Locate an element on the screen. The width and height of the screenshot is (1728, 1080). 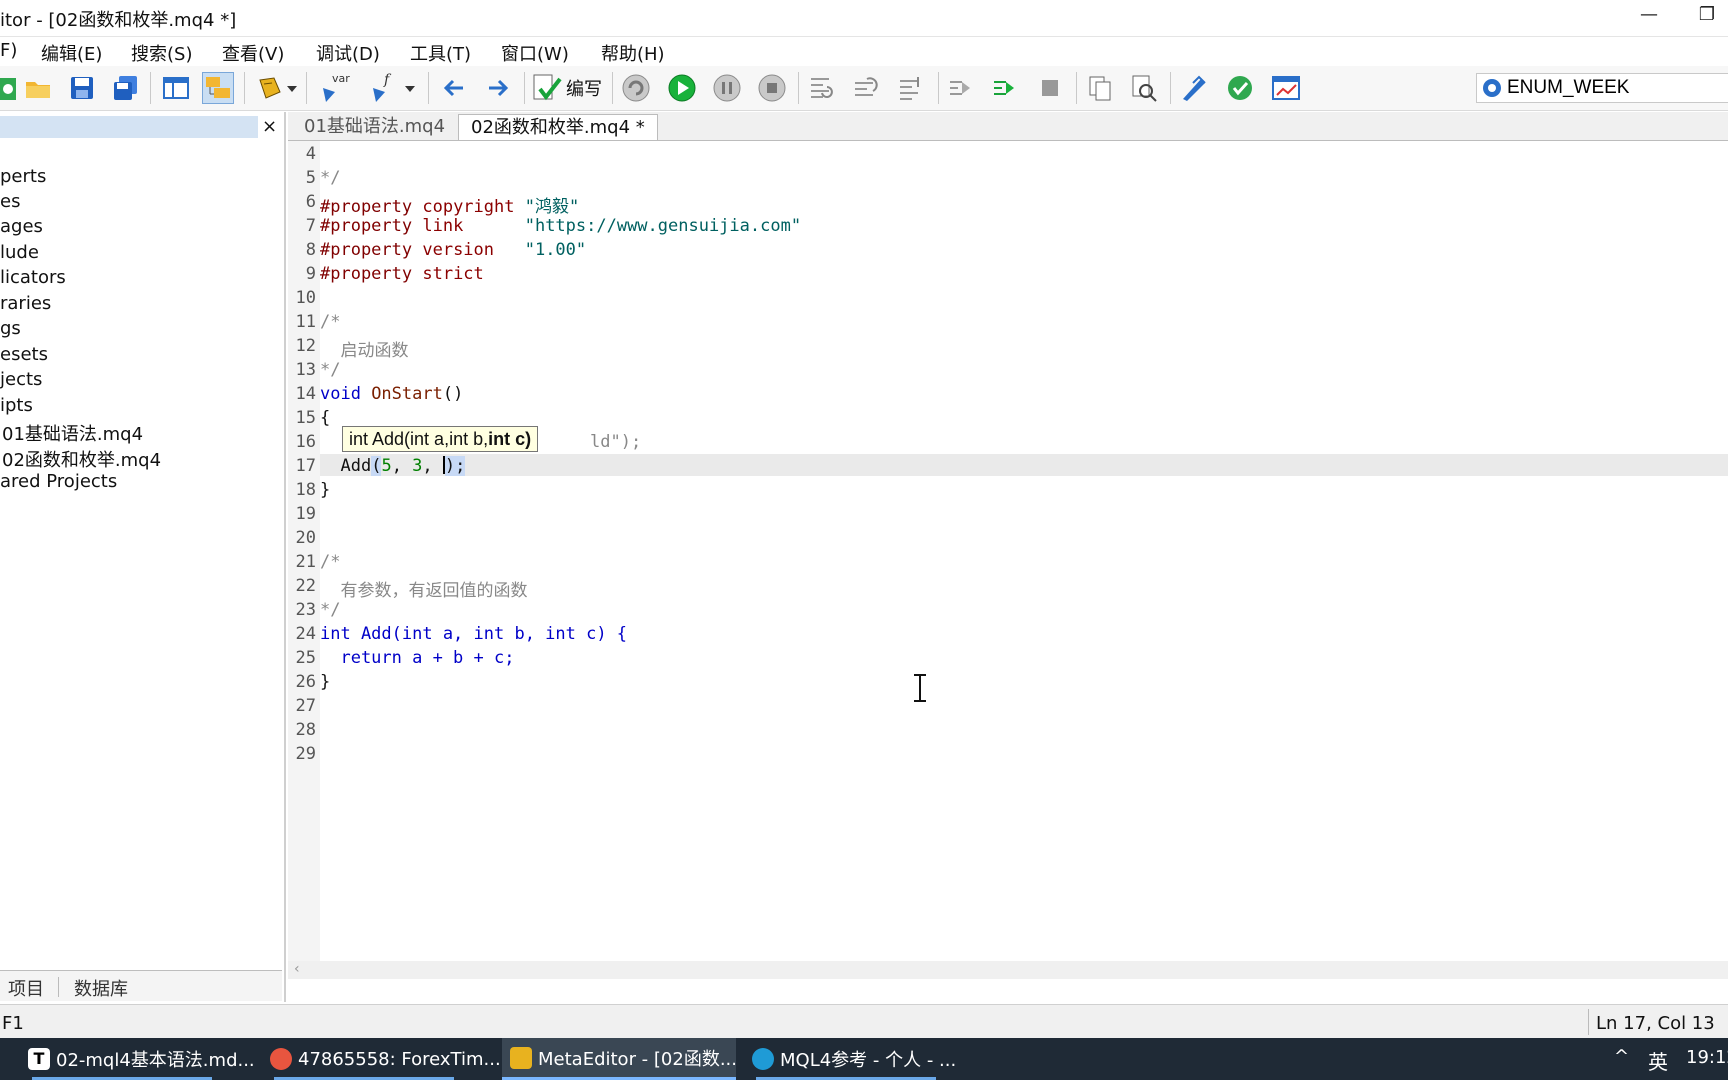
start-debug-icon is located at coordinates (682, 88).